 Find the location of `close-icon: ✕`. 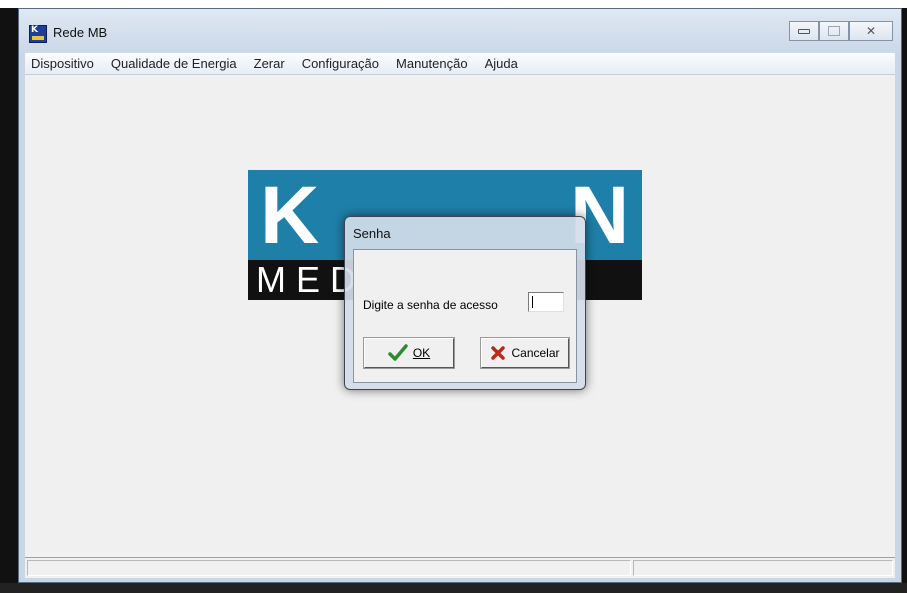

close-icon: ✕ is located at coordinates (871, 31).